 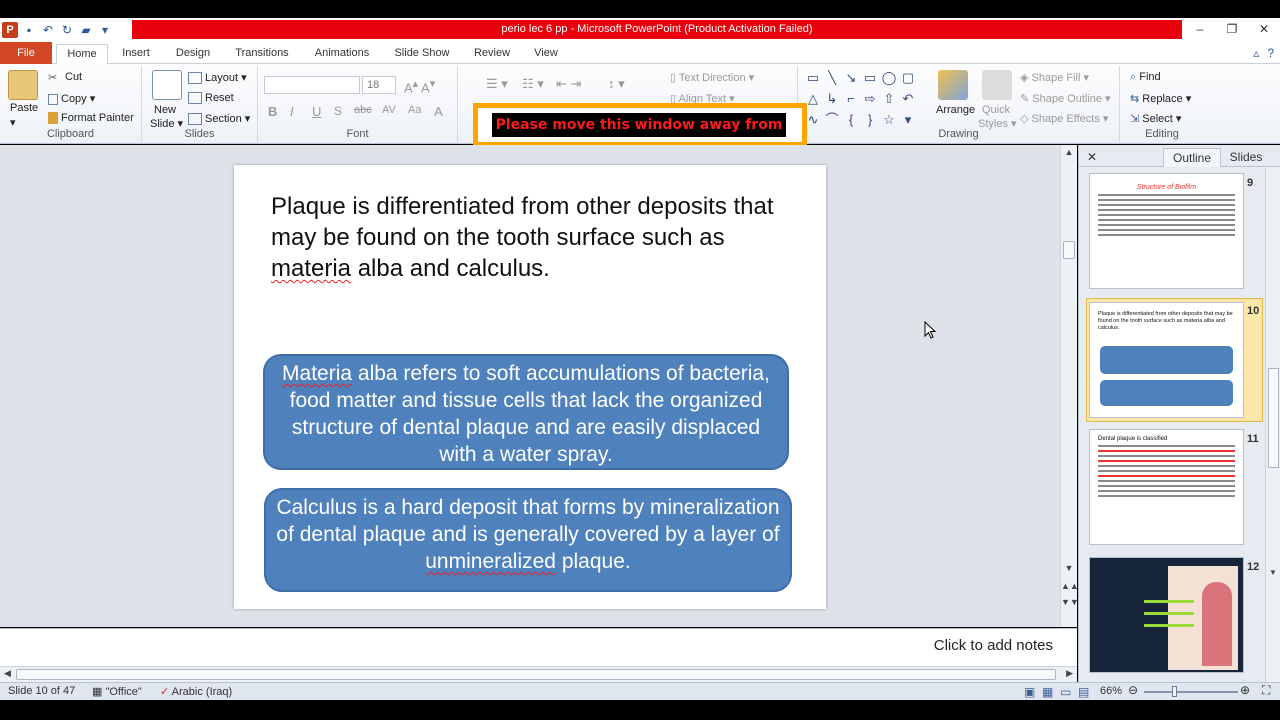 What do you see at coordinates (316, 111) in the screenshot?
I see `underline-icon: U` at bounding box center [316, 111].